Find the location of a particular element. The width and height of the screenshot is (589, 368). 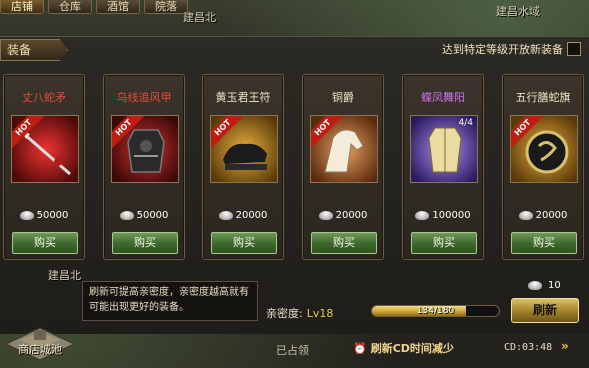

item-price-value: 100000 is located at coordinates (451, 215).